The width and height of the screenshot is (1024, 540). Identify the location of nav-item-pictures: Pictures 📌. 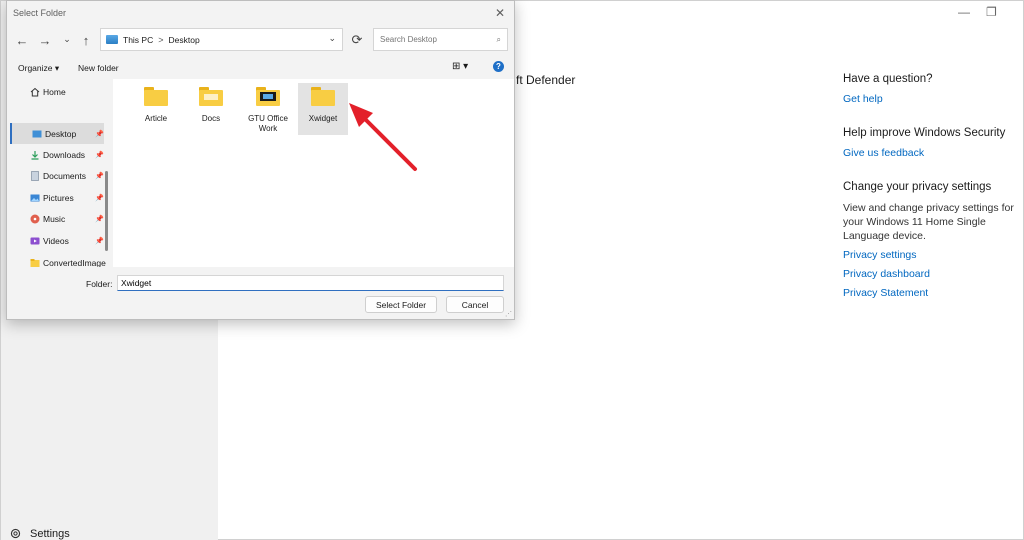
(57, 197).